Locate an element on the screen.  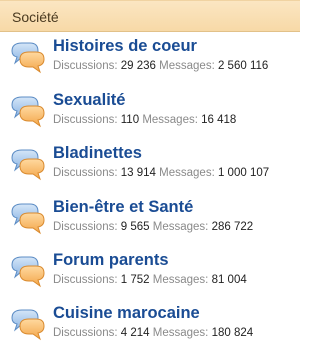
forum-title: Forum parents is located at coordinates (111, 260).